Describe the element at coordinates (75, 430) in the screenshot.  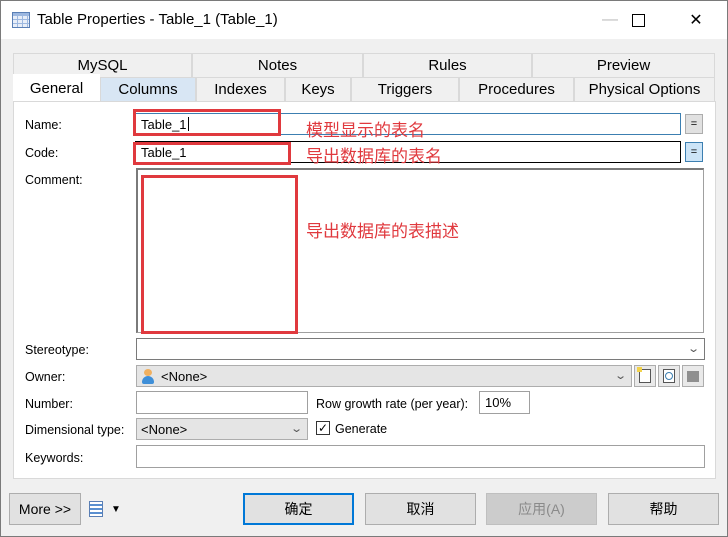
I see `dimensional-type-label: Dimensional type:` at that location.